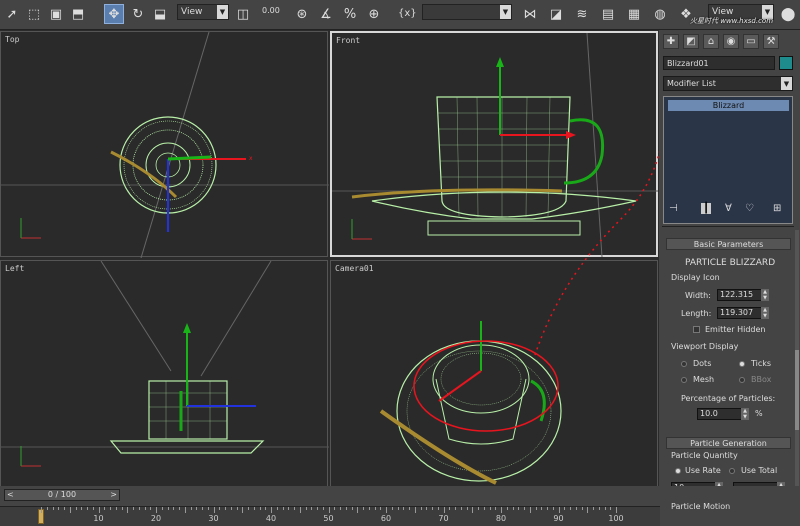 The image size is (800, 526). I want to click on emitter-hidden-checkbox, so click(696, 329).